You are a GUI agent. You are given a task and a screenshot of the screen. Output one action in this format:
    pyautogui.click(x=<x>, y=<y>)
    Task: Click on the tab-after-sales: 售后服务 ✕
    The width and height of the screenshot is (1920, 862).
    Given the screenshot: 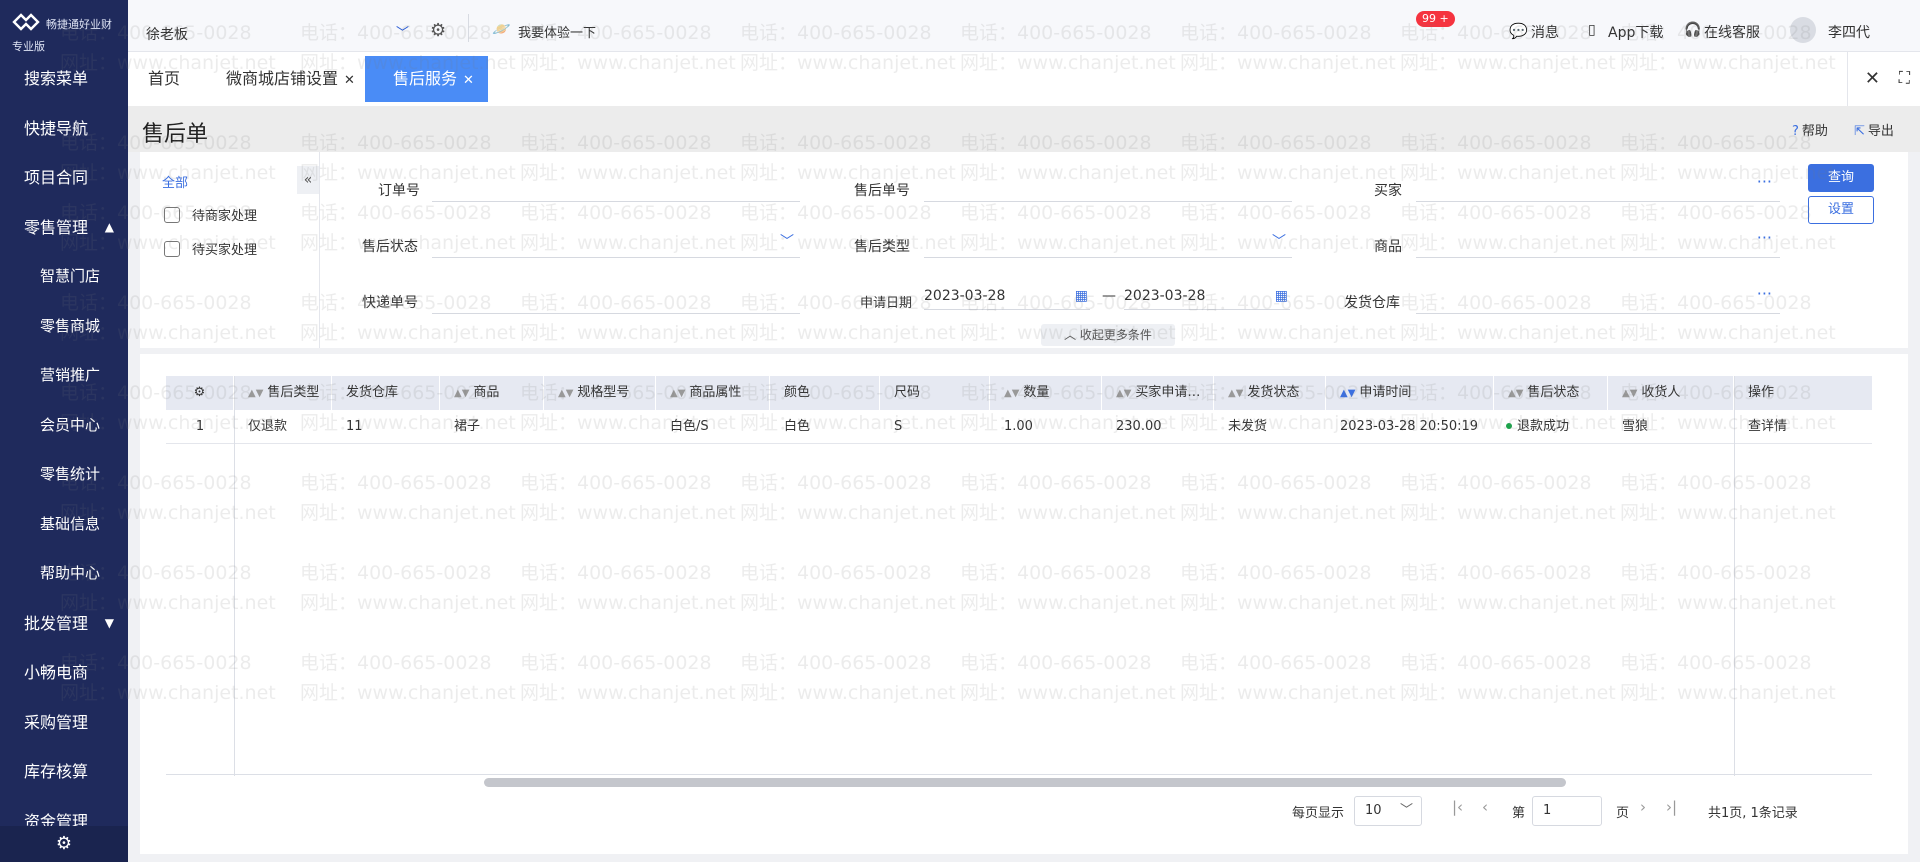 What is the action you would take?
    pyautogui.click(x=426, y=79)
    